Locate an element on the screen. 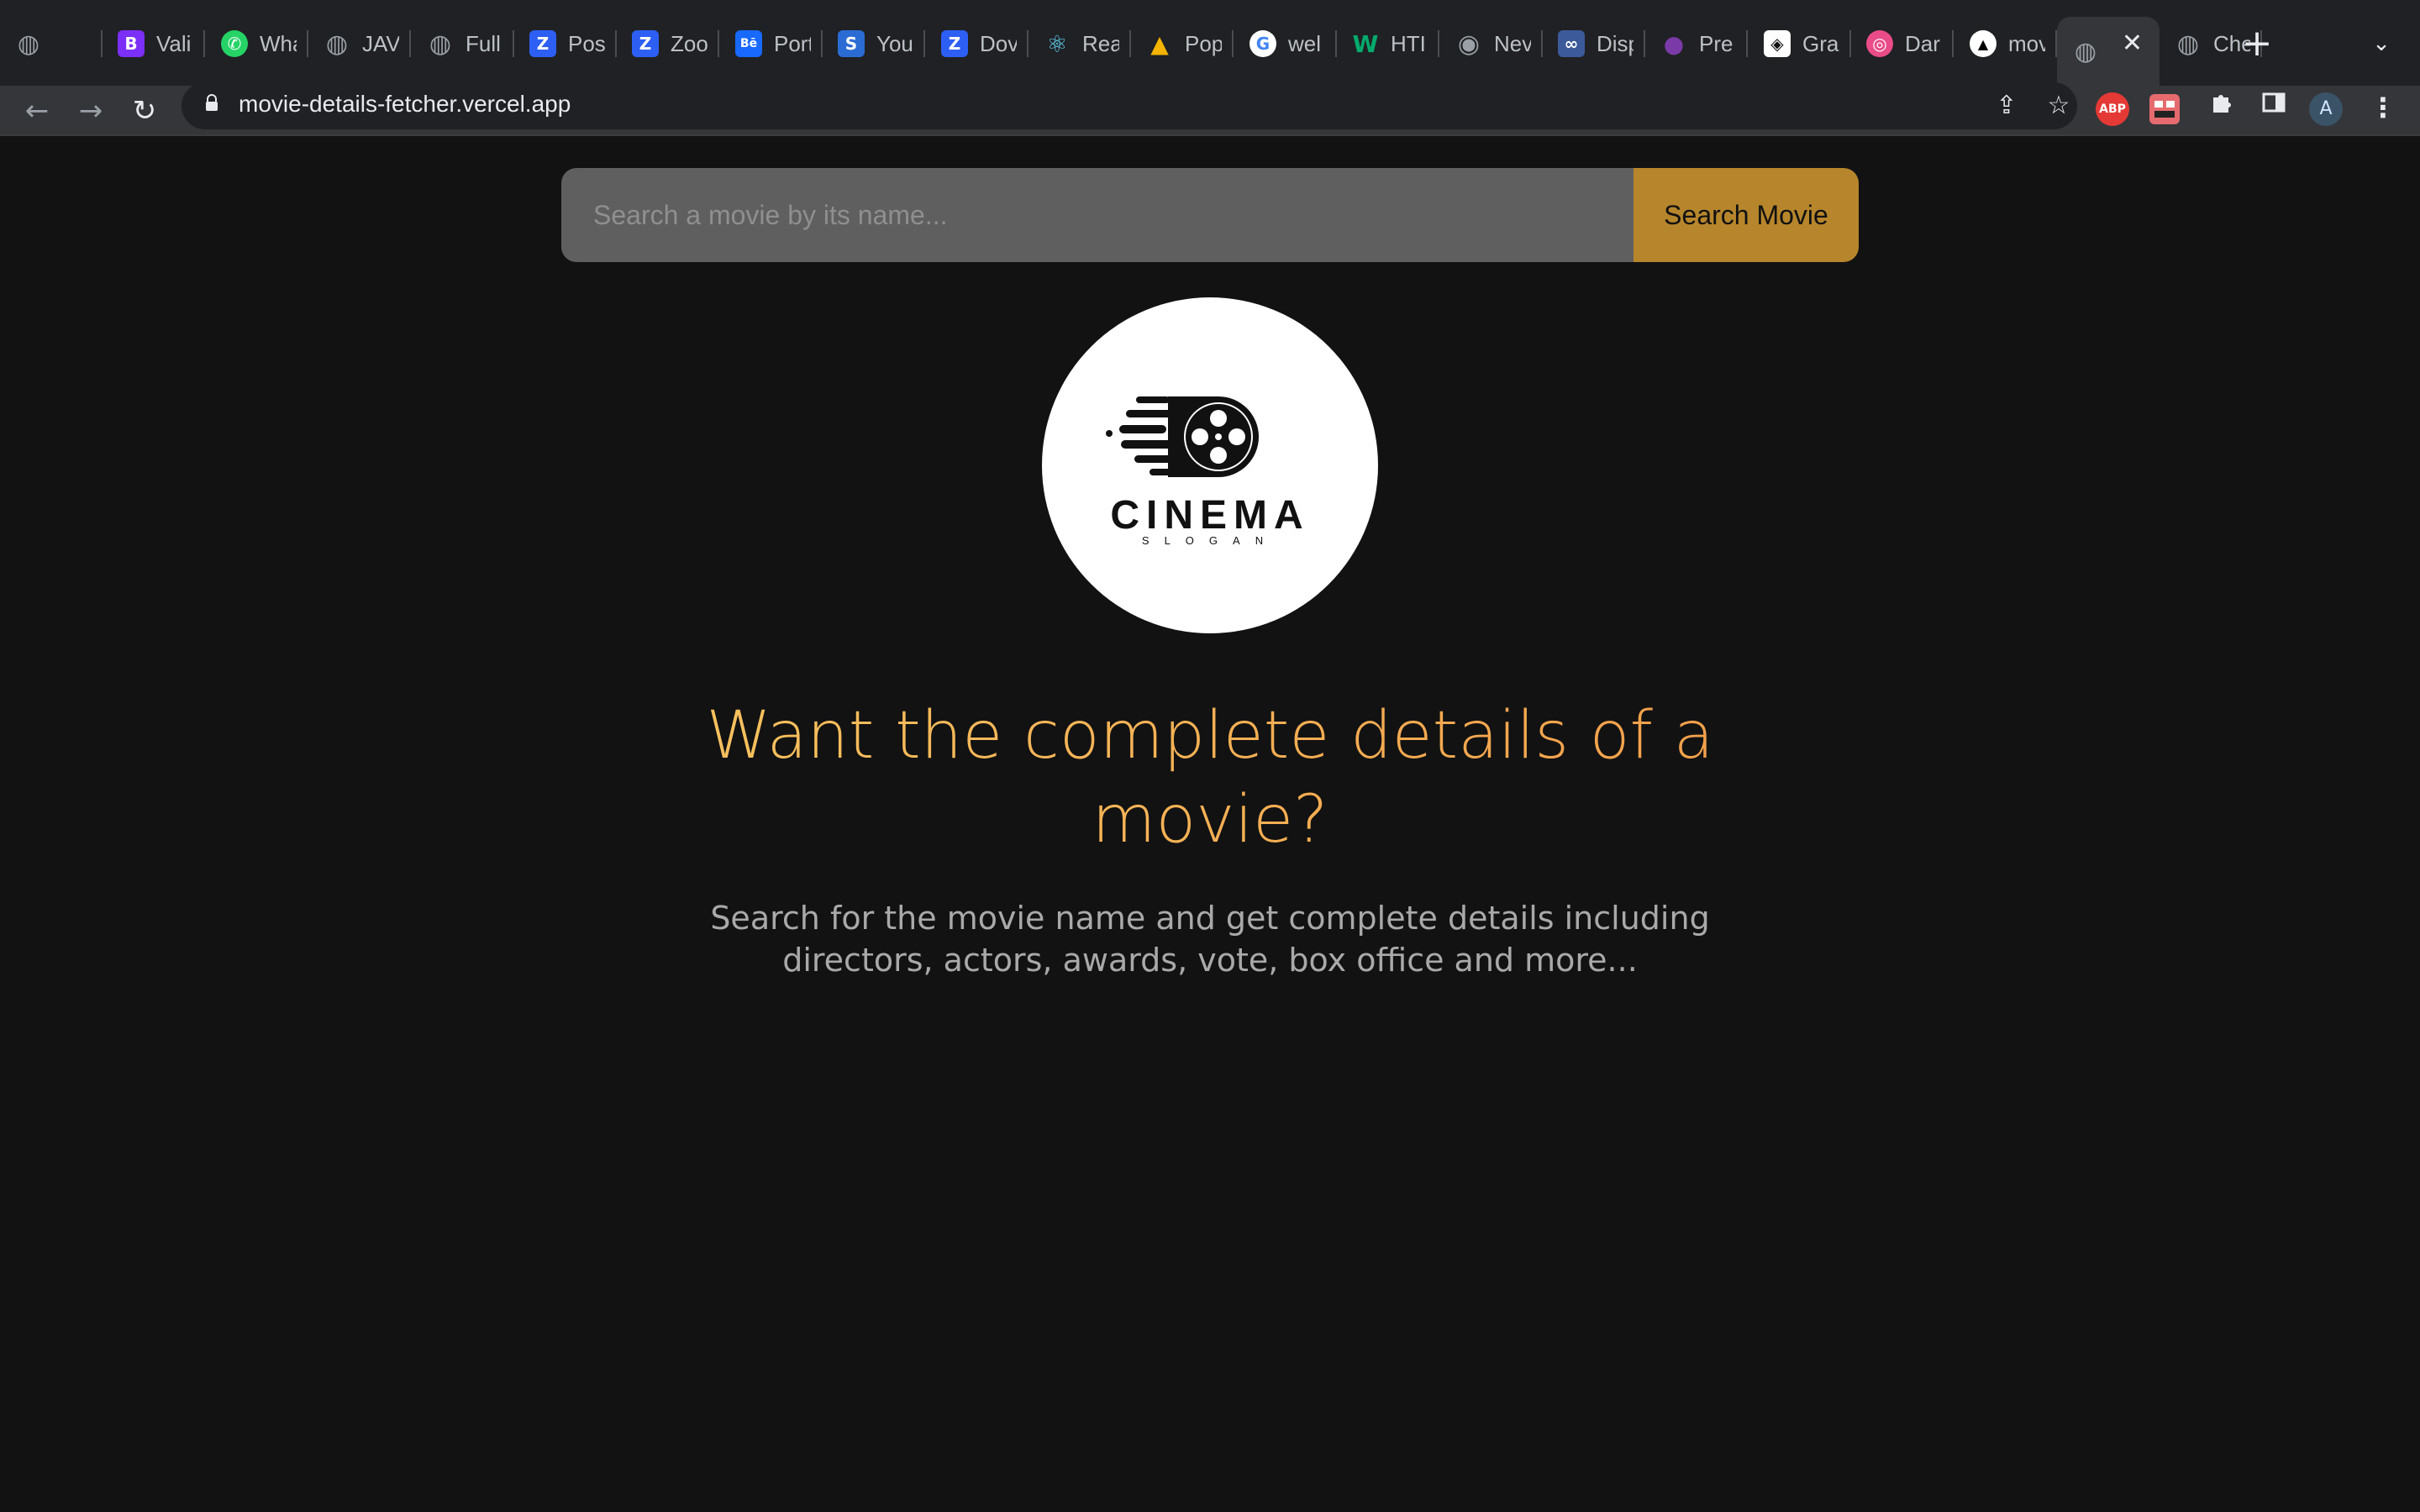  tab-title: HTI is located at coordinates (1408, 43).